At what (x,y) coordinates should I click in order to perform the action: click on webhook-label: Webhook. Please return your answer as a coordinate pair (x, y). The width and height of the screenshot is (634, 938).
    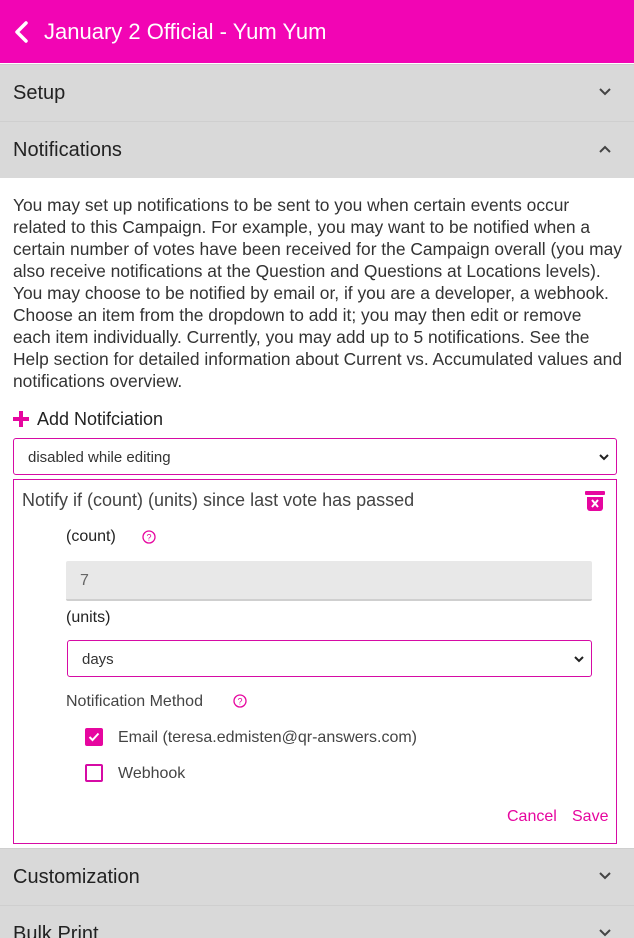
    Looking at the image, I should click on (152, 773).